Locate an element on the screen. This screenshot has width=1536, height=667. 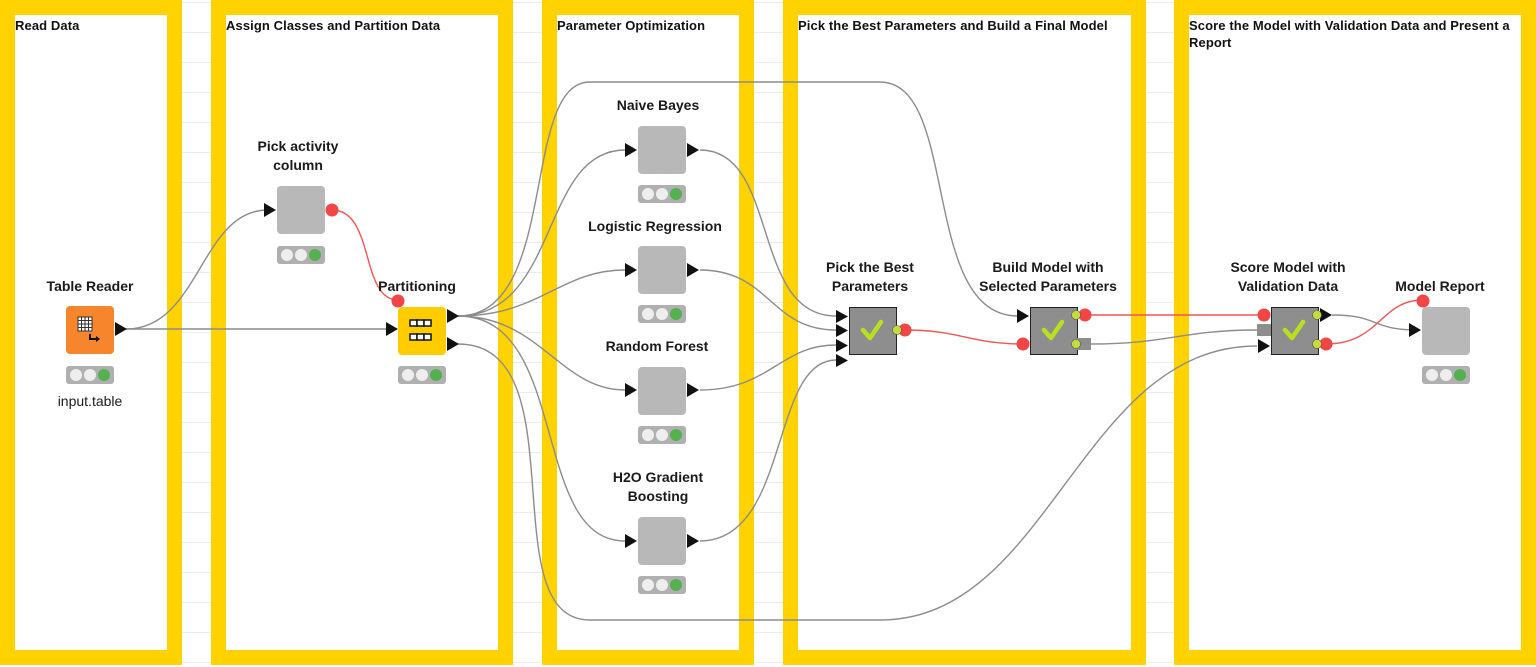
node-label-score-model: Score Model with Validation Data is located at coordinates (1288, 276).